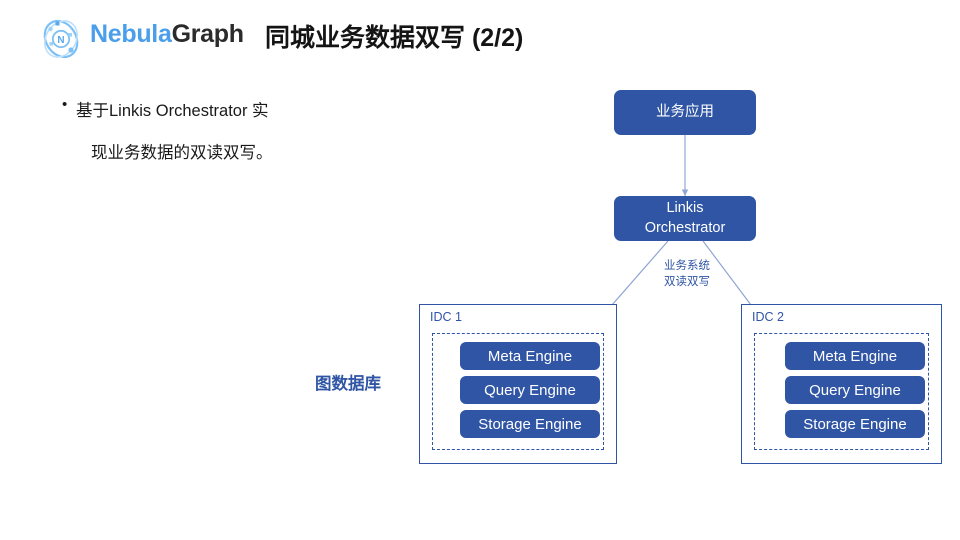 The width and height of the screenshot is (960, 540). Describe the element at coordinates (348, 384) in the screenshot. I see `graph-database-label: 图数据库` at that location.